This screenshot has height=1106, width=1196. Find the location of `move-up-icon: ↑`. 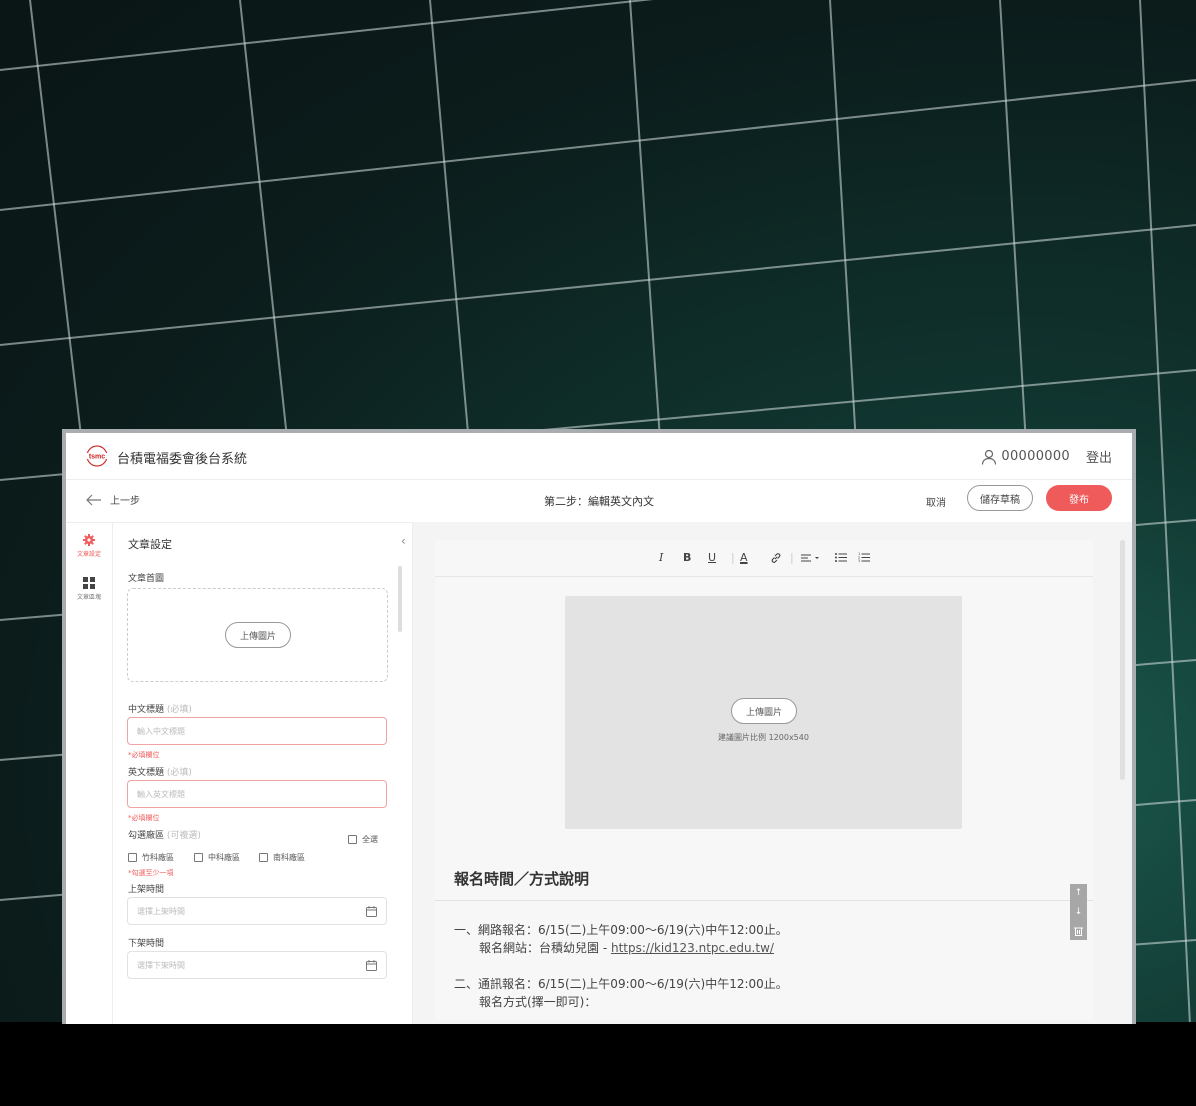

move-up-icon: ↑ is located at coordinates (1079, 893).